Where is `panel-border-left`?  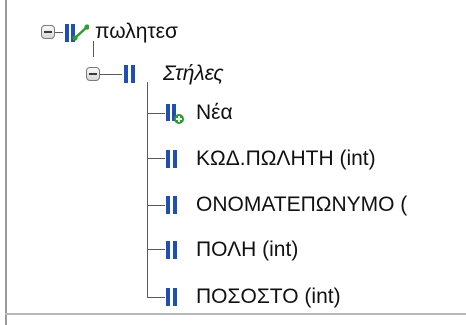
panel-border-left is located at coordinates (6, 162).